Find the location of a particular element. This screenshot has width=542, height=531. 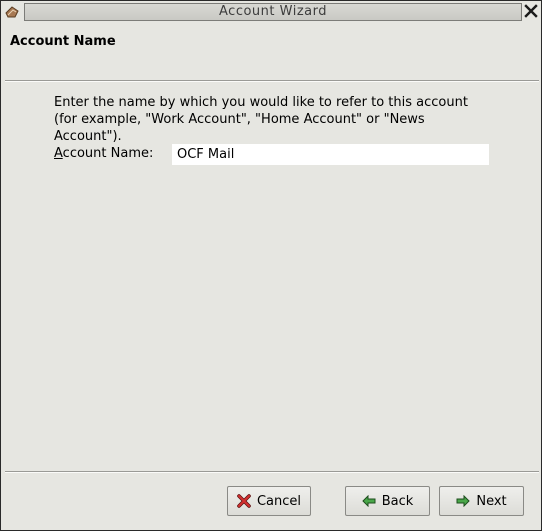

account-name-label: Account Name: is located at coordinates (103, 153).